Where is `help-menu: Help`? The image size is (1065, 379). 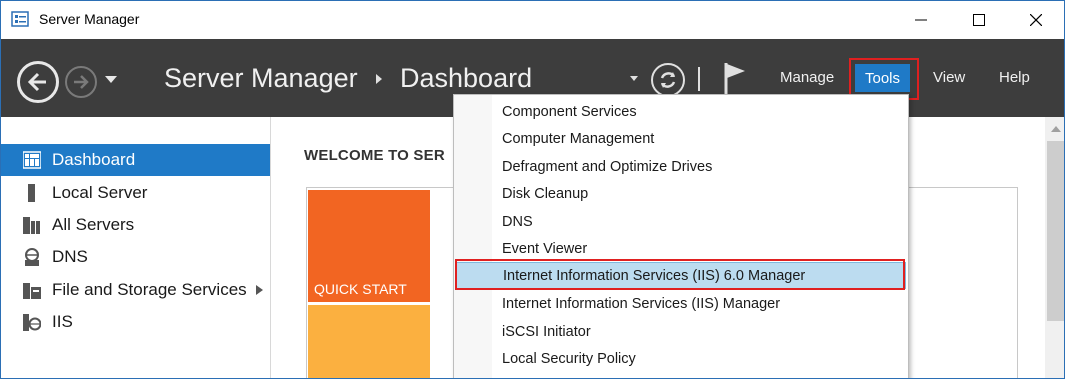
help-menu: Help is located at coordinates (1014, 77).